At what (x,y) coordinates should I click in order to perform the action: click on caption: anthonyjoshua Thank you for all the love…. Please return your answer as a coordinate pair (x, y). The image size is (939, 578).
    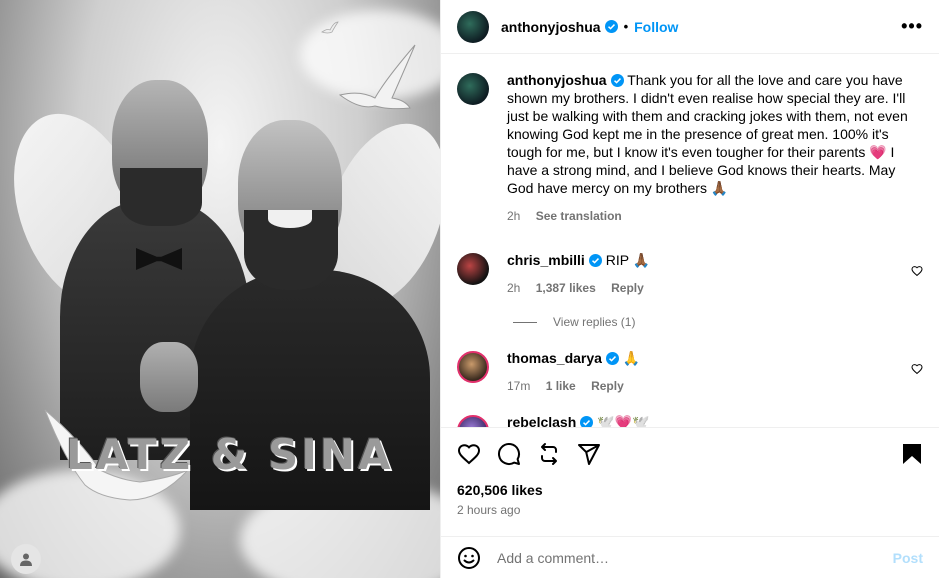
    Looking at the image, I should click on (690, 148).